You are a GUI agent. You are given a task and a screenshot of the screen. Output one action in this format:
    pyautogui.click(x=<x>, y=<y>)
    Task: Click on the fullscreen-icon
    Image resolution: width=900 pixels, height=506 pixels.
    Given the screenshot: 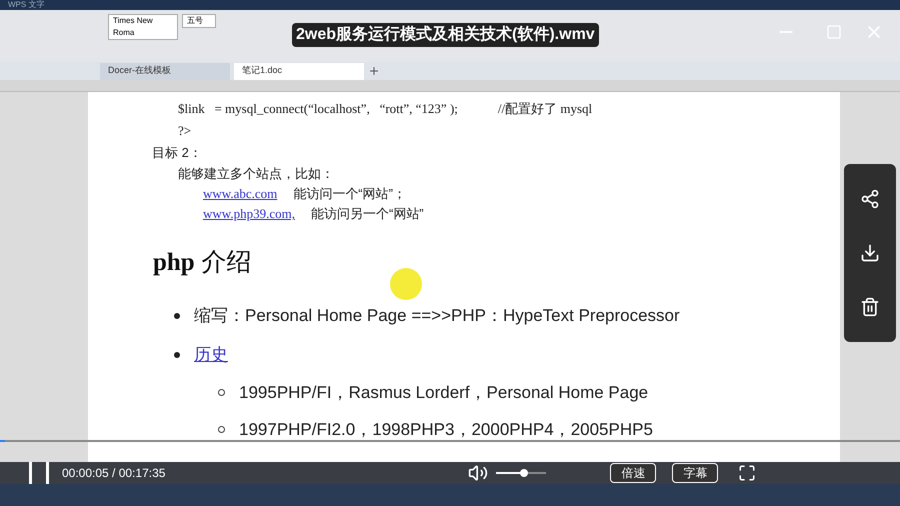 What is the action you would take?
    pyautogui.click(x=747, y=473)
    